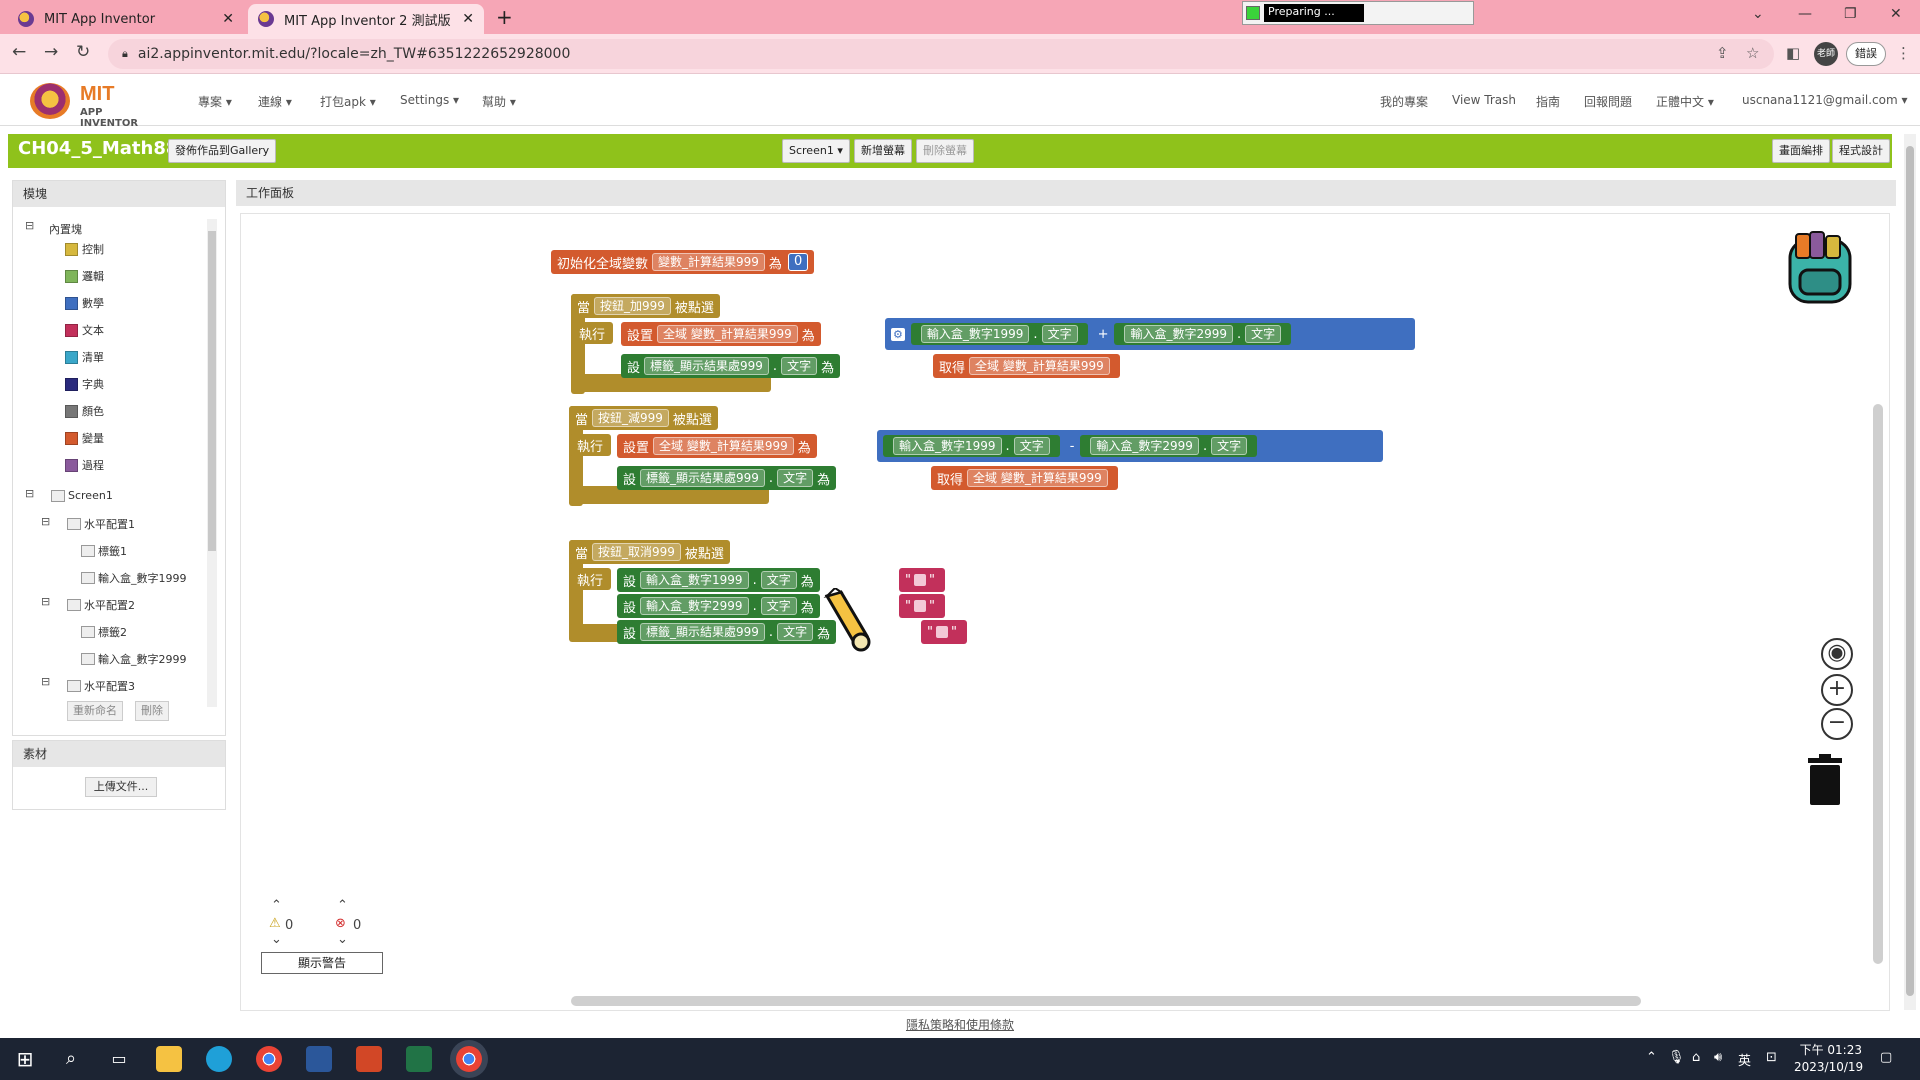 The height and width of the screenshot is (1080, 1920). What do you see at coordinates (134, 659) in the screenshot?
I see `tree-textbox2999: 輸入盒_數字2999` at bounding box center [134, 659].